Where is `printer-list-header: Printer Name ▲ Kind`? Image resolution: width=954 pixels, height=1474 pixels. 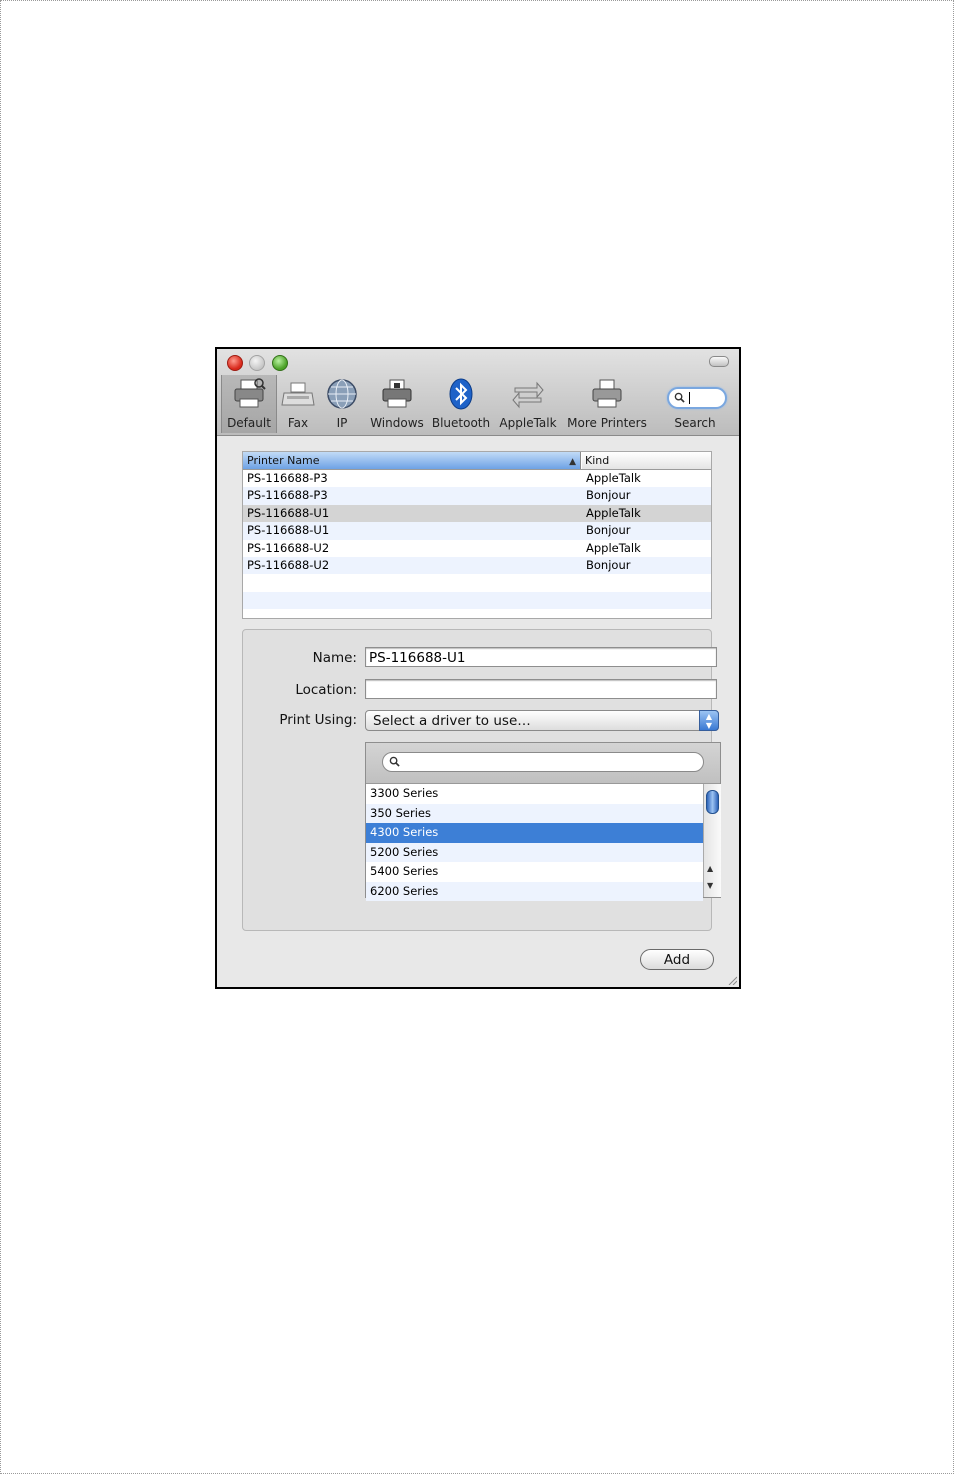
printer-list-header: Printer Name ▲ Kind is located at coordinates (477, 461).